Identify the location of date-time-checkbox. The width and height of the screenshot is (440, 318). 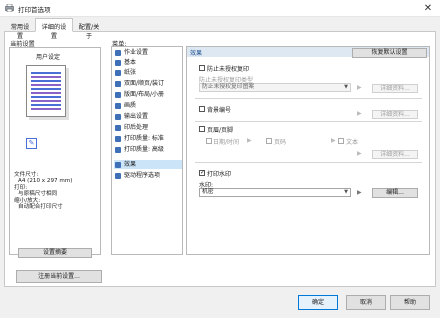
(209, 141).